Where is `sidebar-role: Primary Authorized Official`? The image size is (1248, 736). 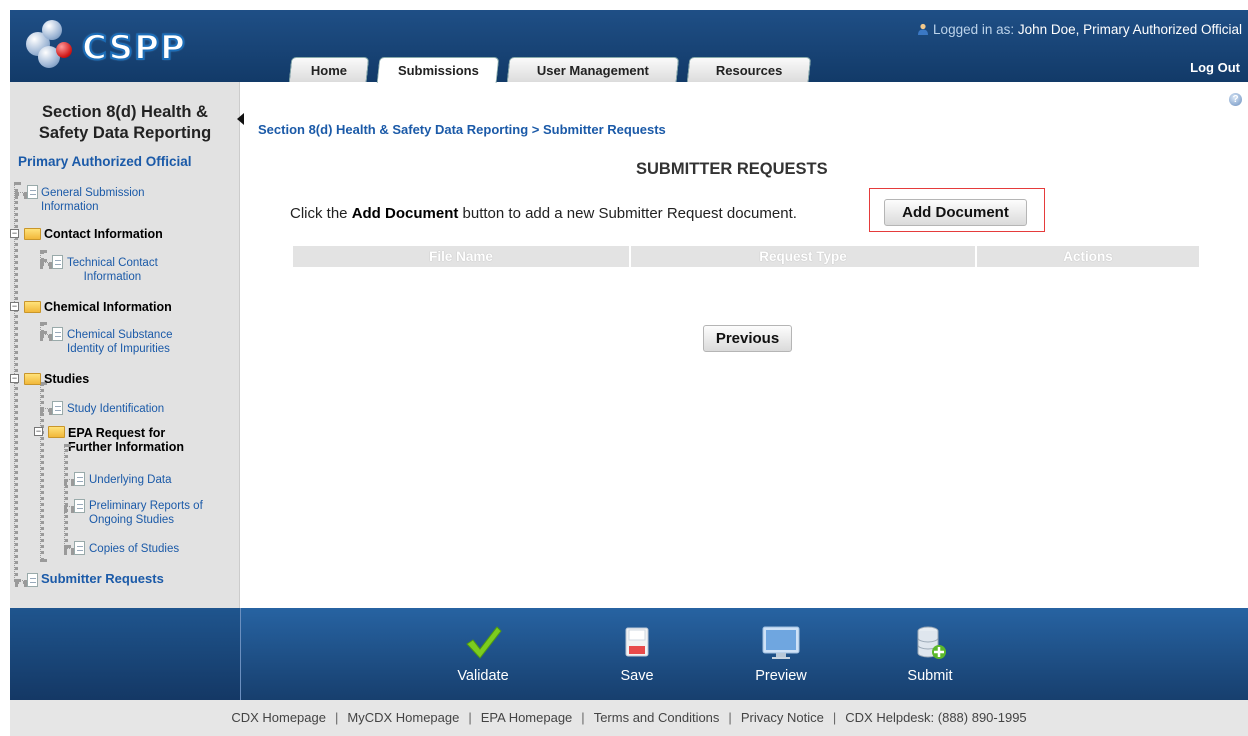 sidebar-role: Primary Authorized Official is located at coordinates (105, 161).